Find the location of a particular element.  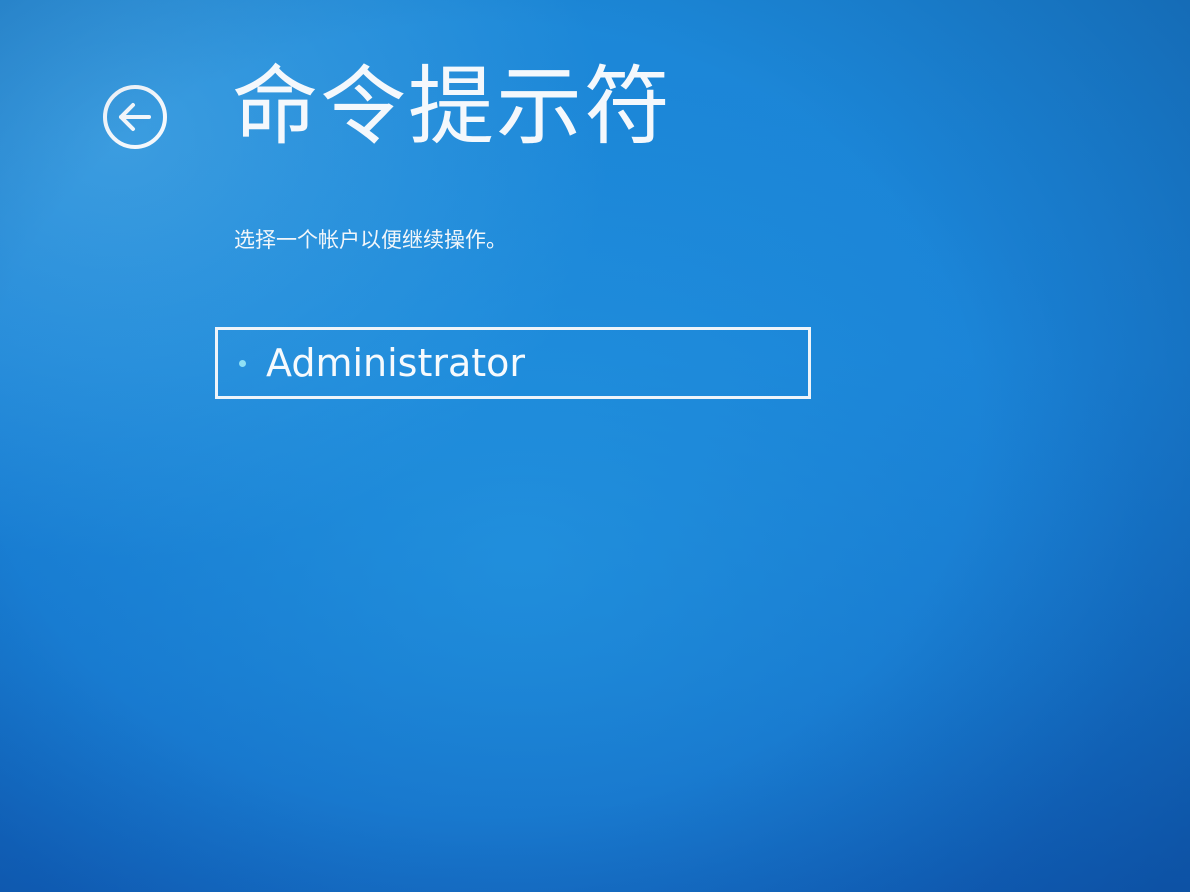

back-arrow-circle-icon is located at coordinates (135, 117).